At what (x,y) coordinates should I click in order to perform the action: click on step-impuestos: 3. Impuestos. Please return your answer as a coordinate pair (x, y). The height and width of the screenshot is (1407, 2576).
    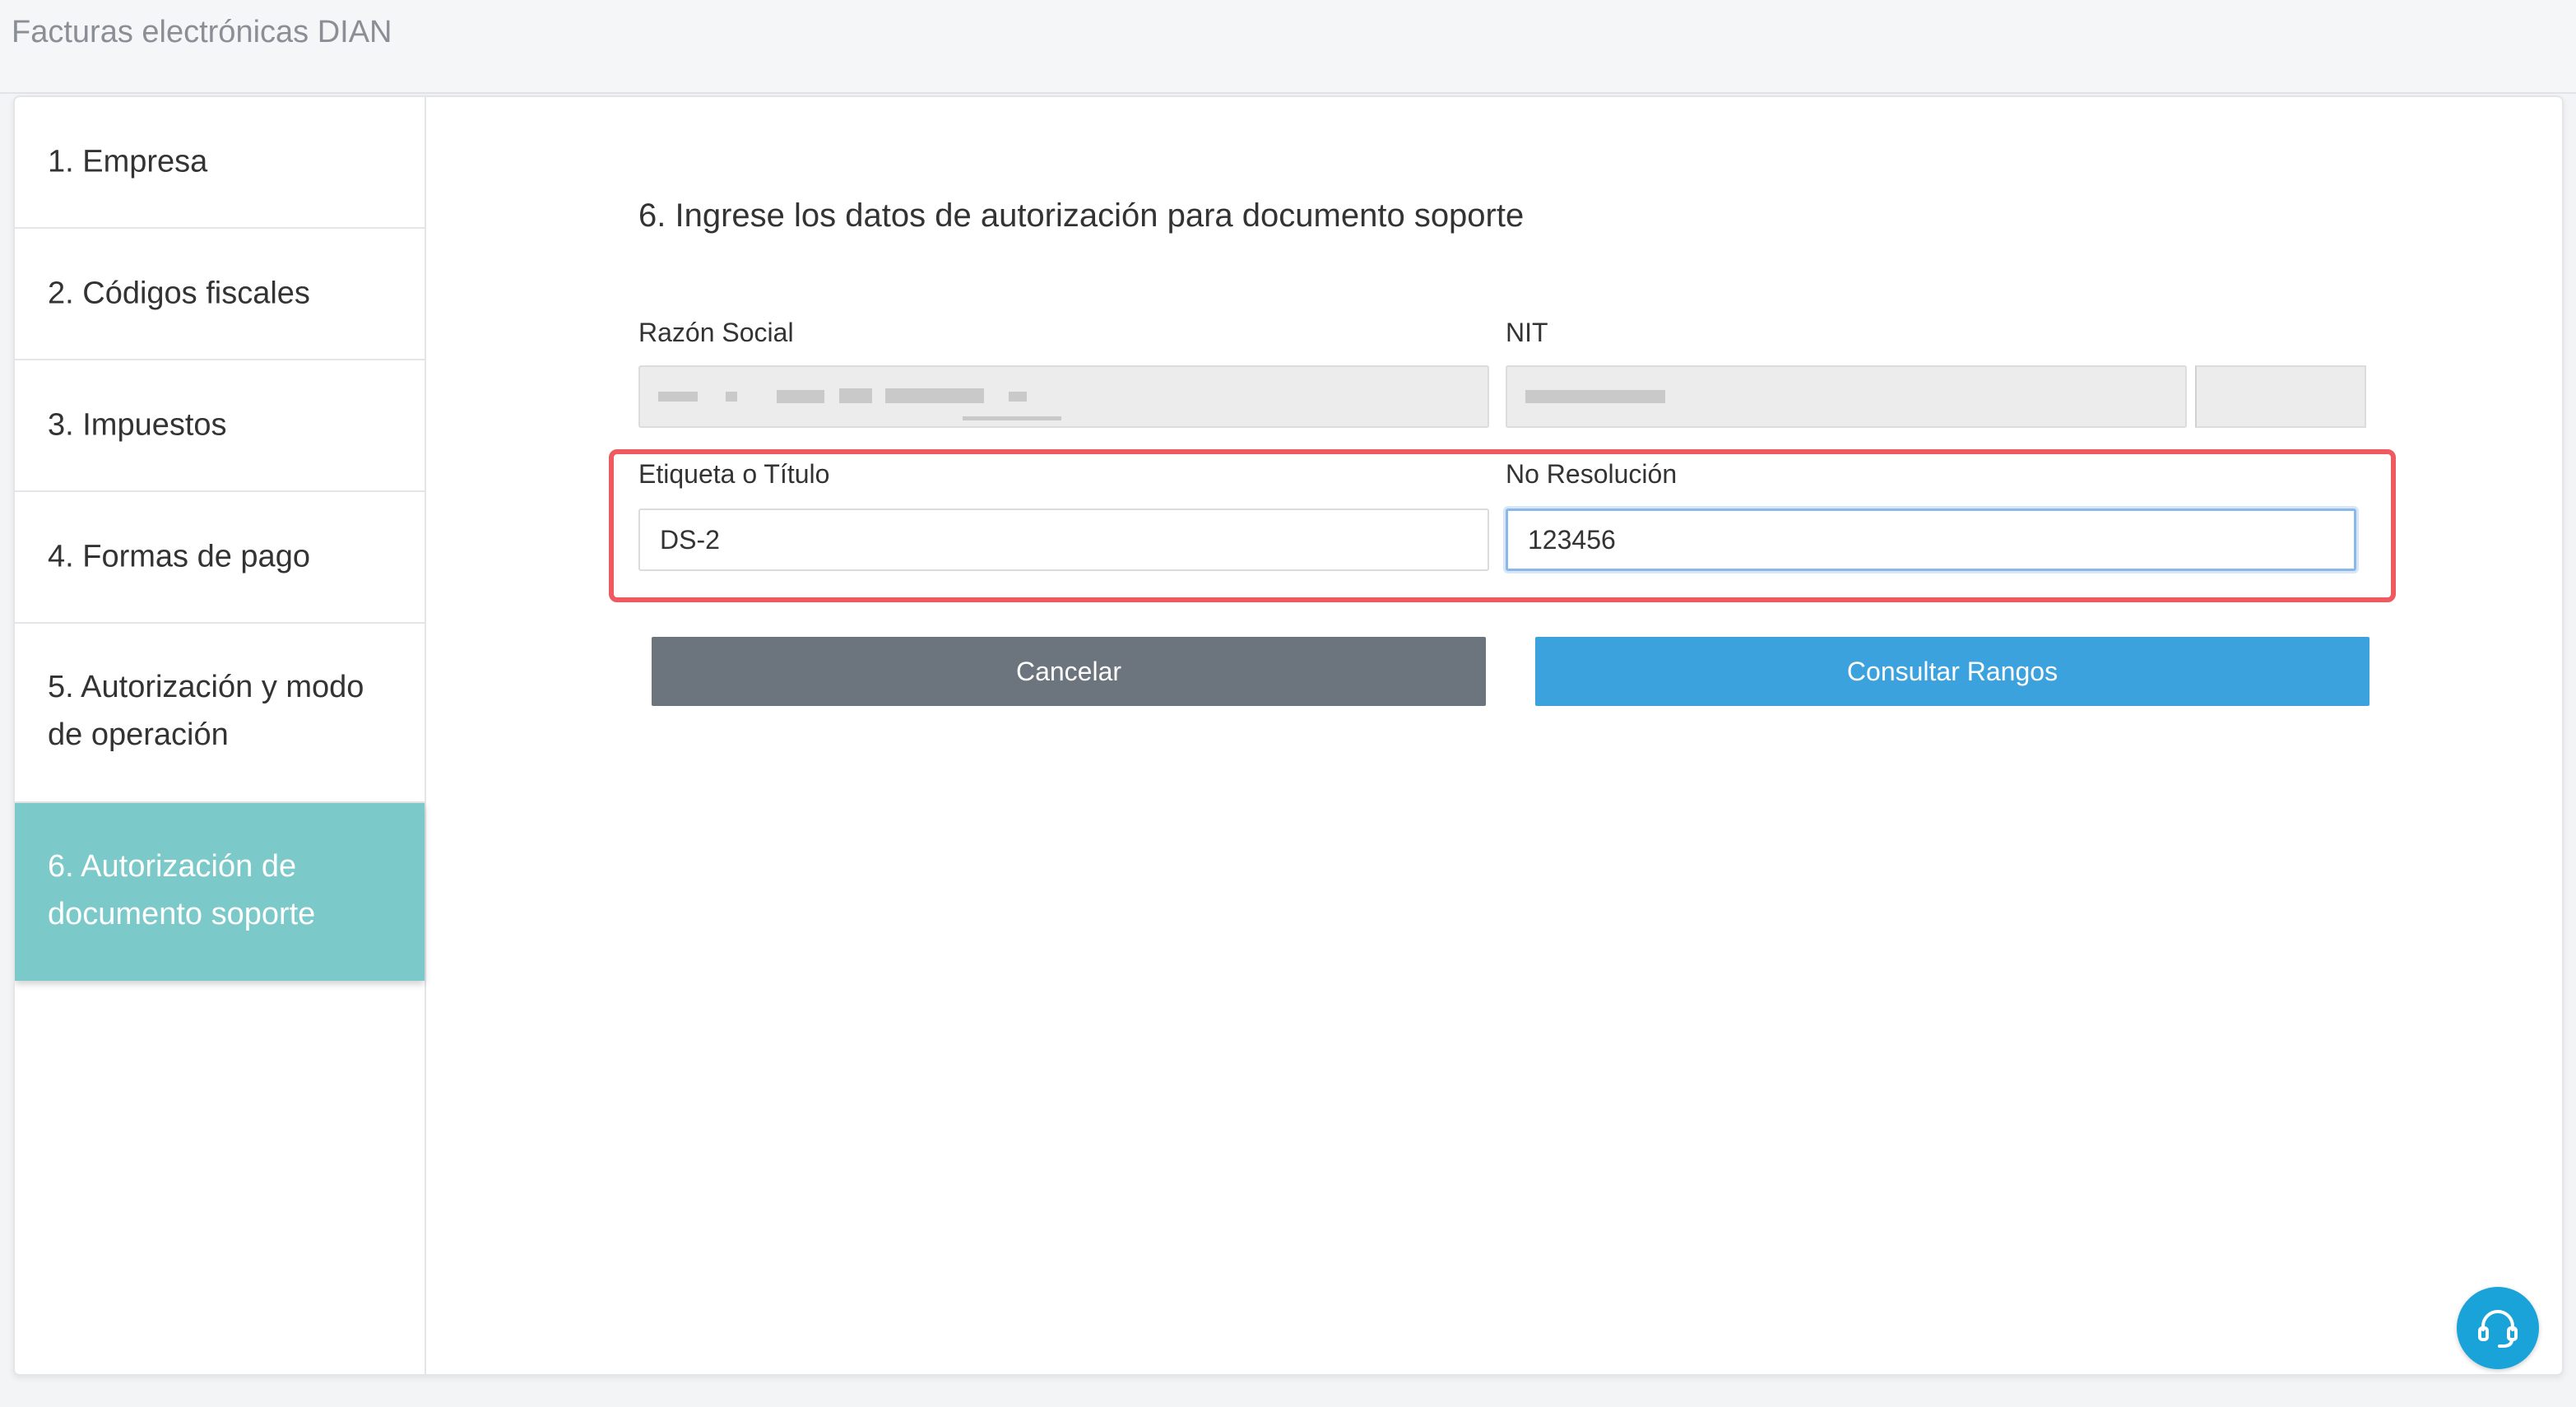
    Looking at the image, I should click on (220, 426).